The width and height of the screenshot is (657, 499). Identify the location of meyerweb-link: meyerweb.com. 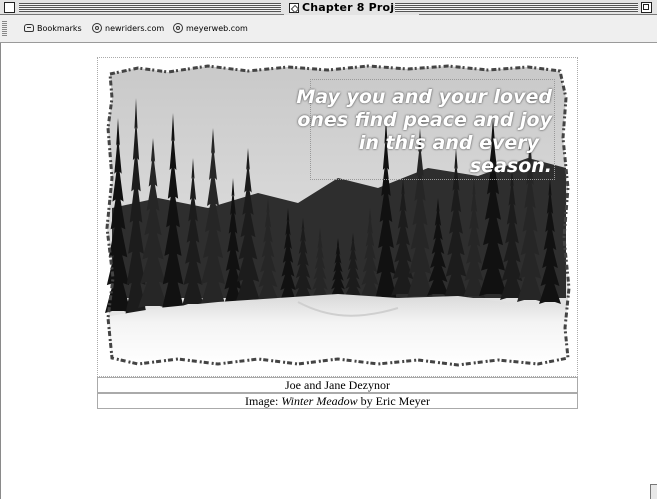
(210, 28).